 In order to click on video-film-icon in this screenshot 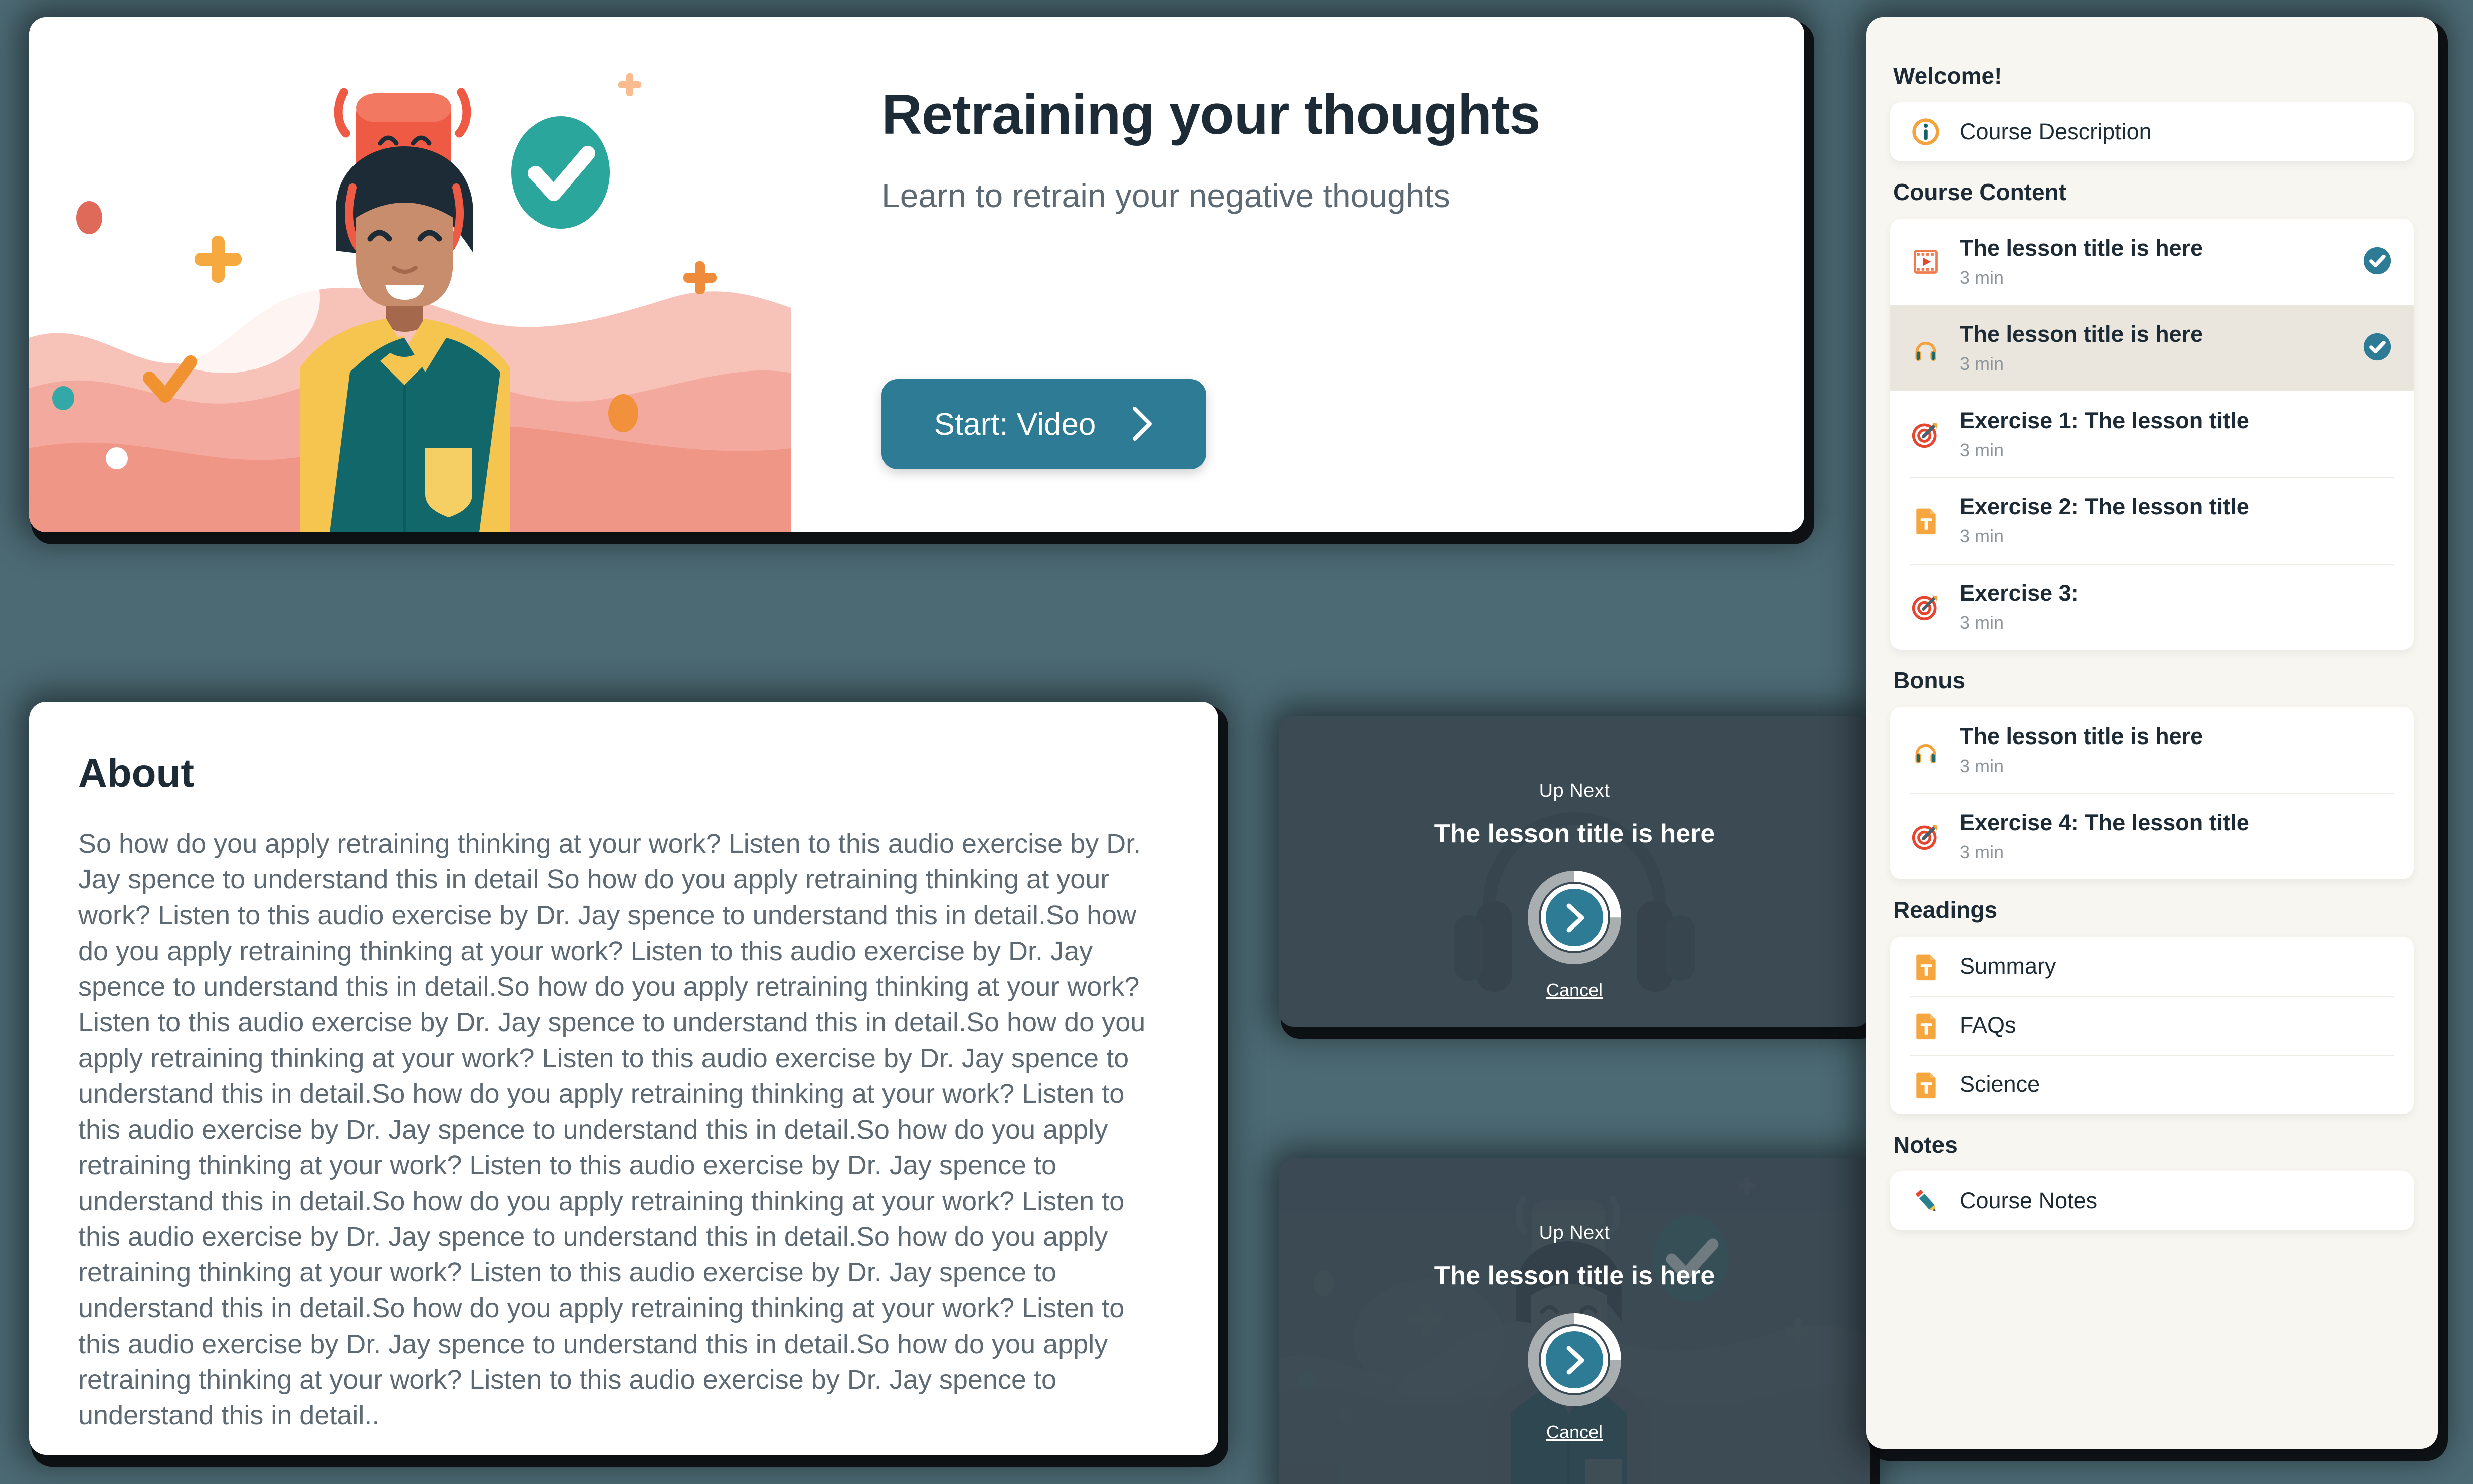, I will do `click(1925, 261)`.